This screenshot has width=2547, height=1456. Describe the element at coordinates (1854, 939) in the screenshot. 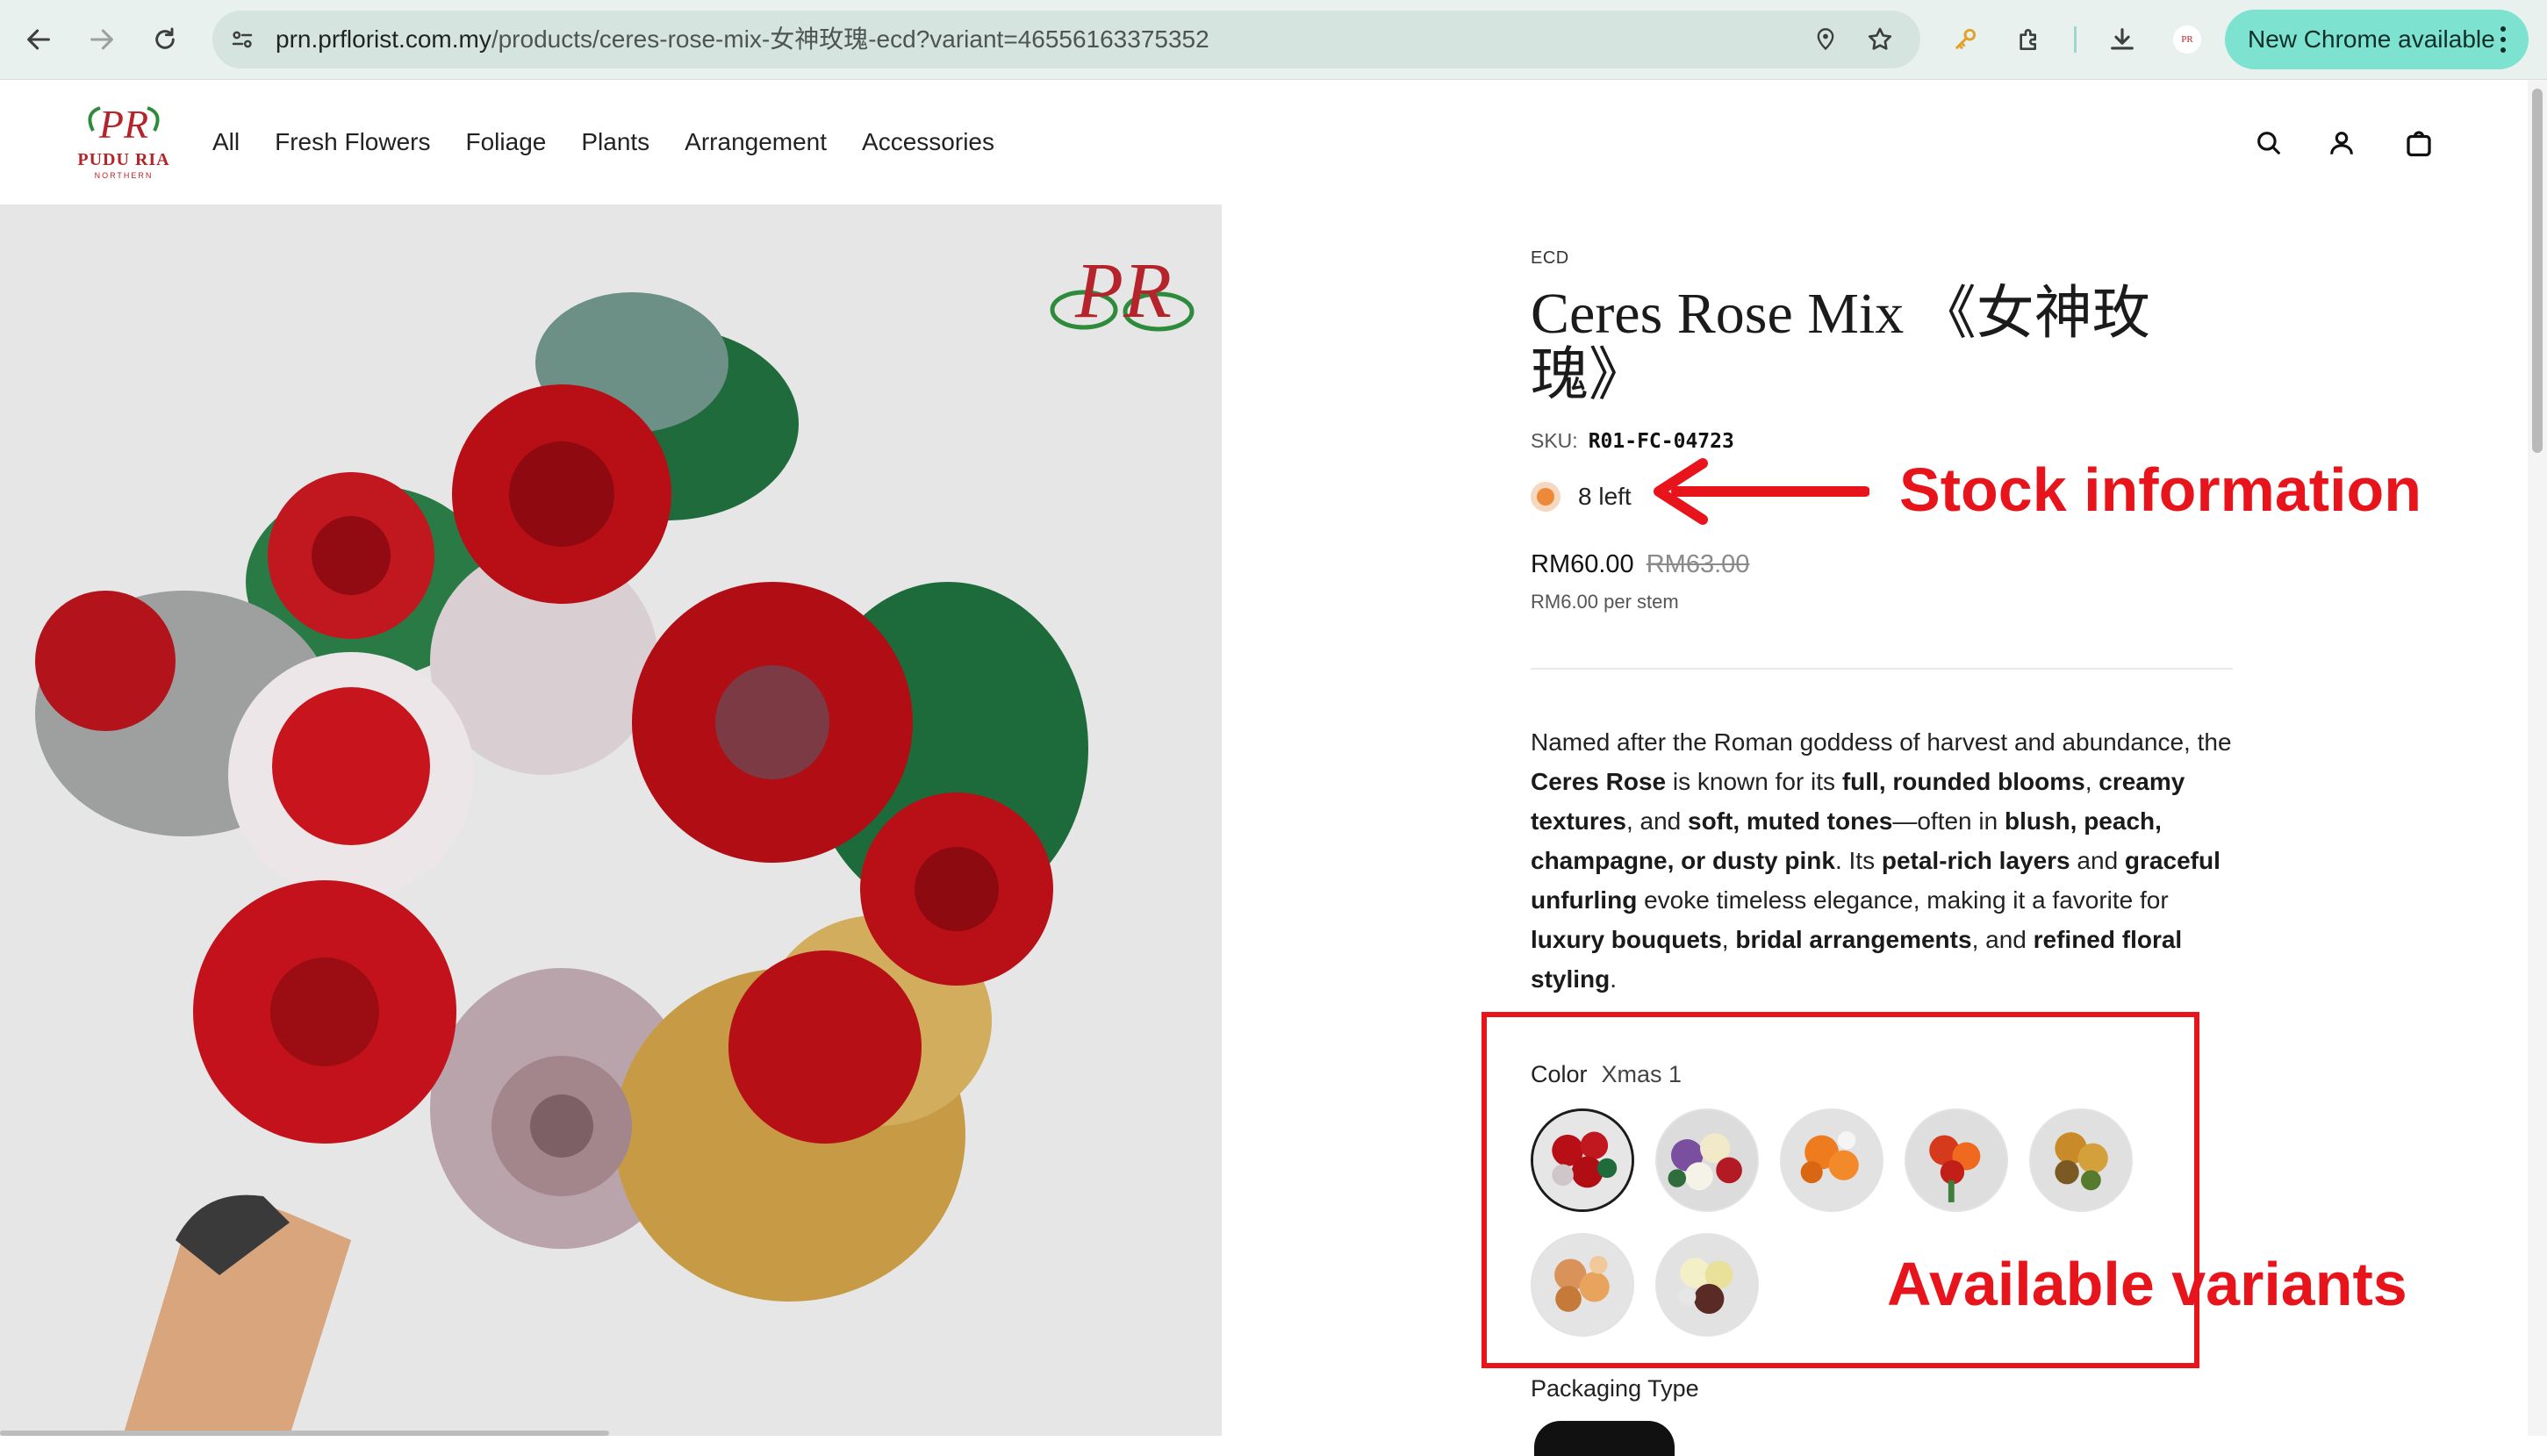

I see `desc-bold: bridal arrangements` at that location.